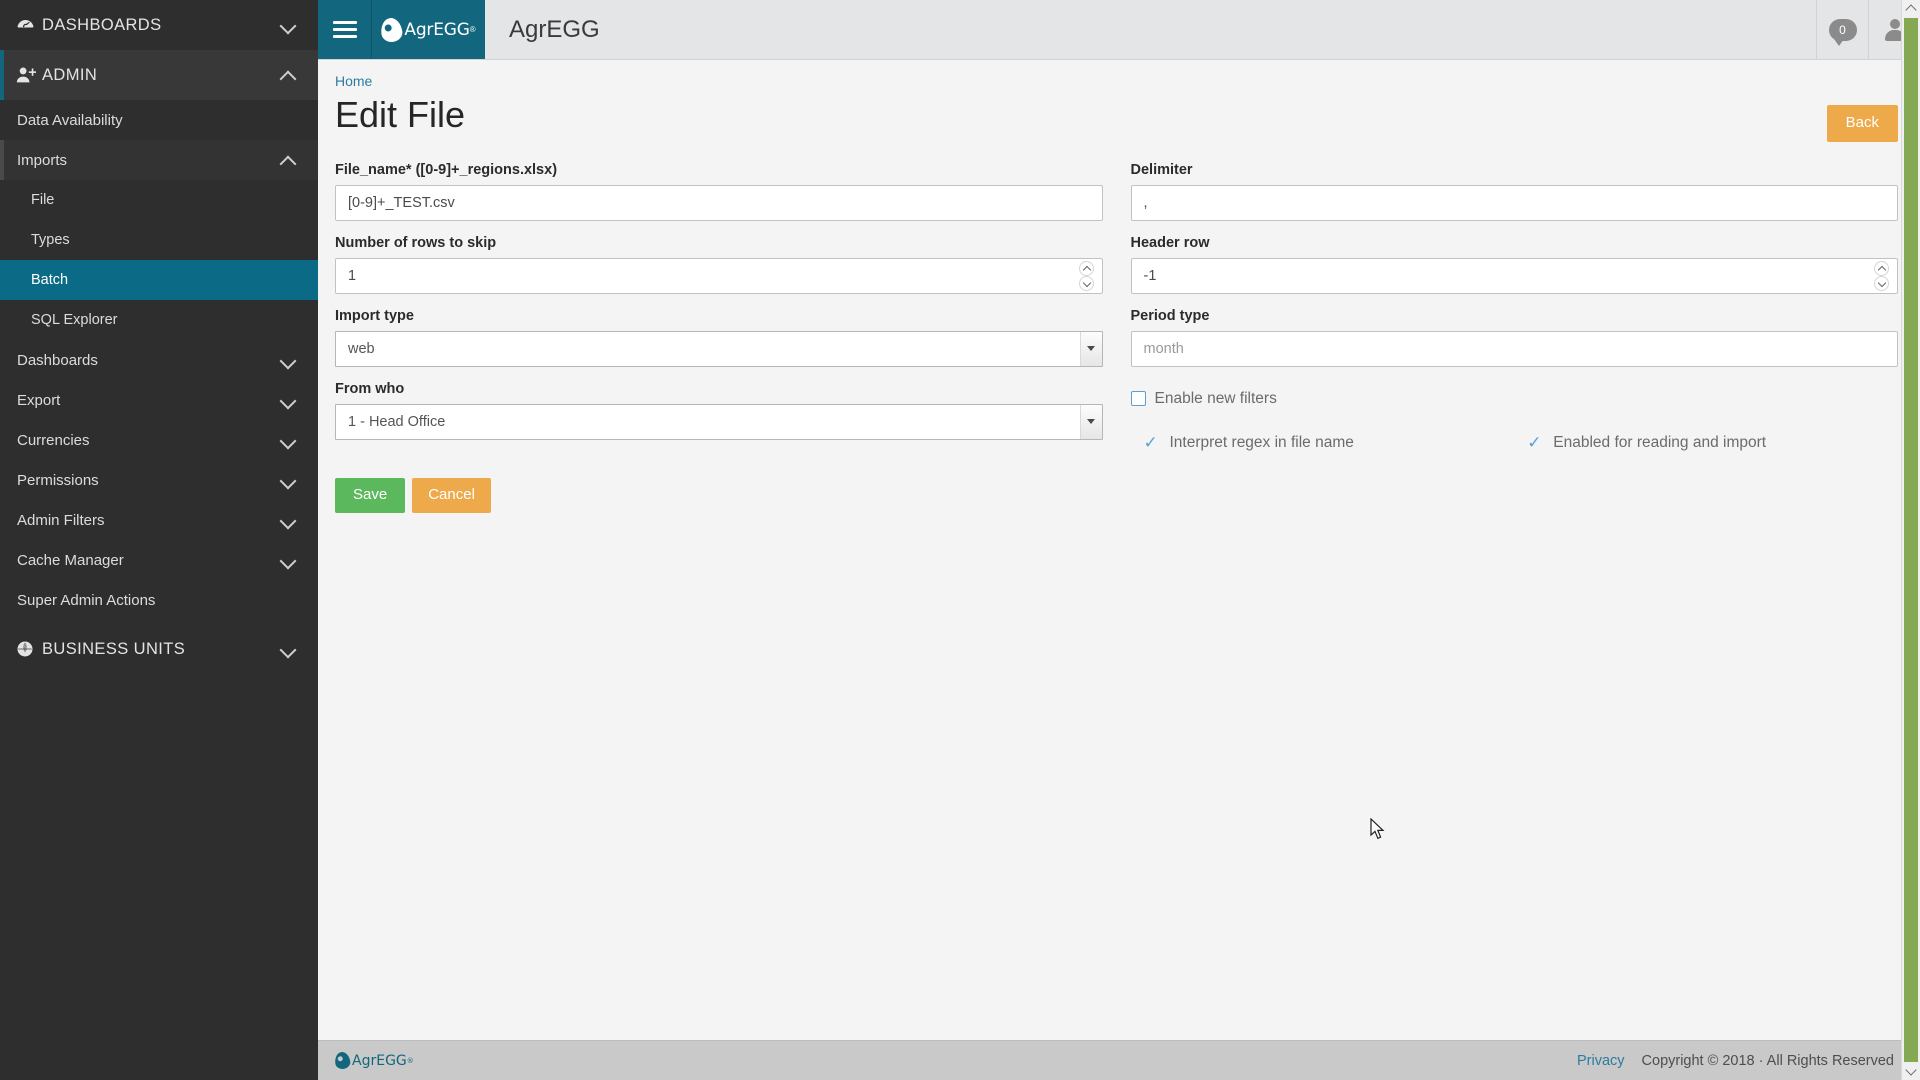  What do you see at coordinates (400, 114) in the screenshot?
I see `page-title: Edit File` at bounding box center [400, 114].